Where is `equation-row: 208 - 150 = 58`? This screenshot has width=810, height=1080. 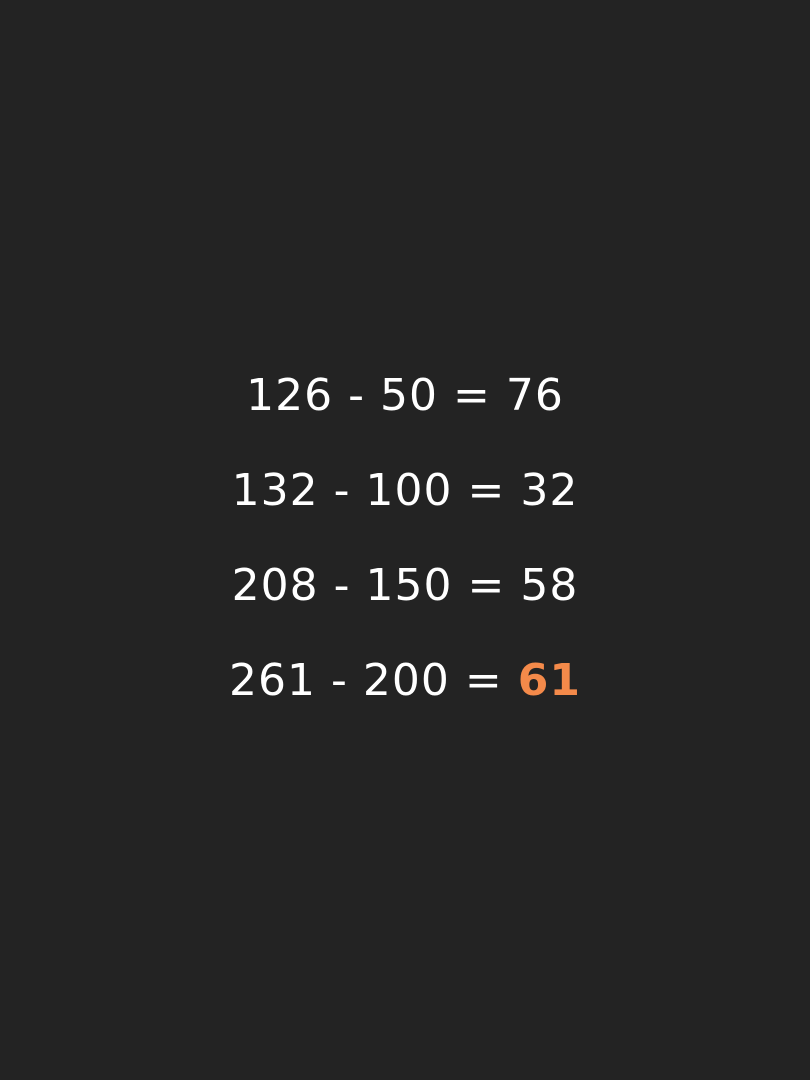
equation-row: 208 - 150 = 58 is located at coordinates (405, 586).